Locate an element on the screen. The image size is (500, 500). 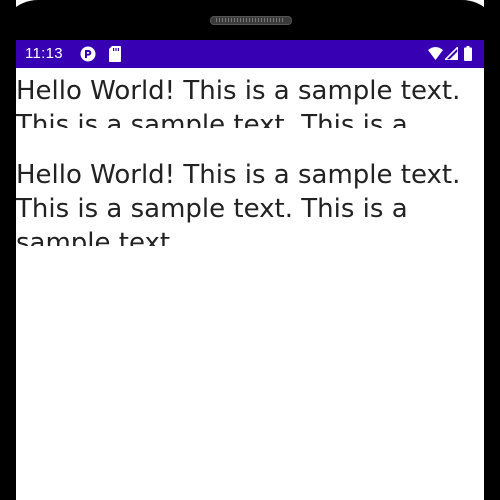
phone-bezel-right is located at coordinates (492, 250).